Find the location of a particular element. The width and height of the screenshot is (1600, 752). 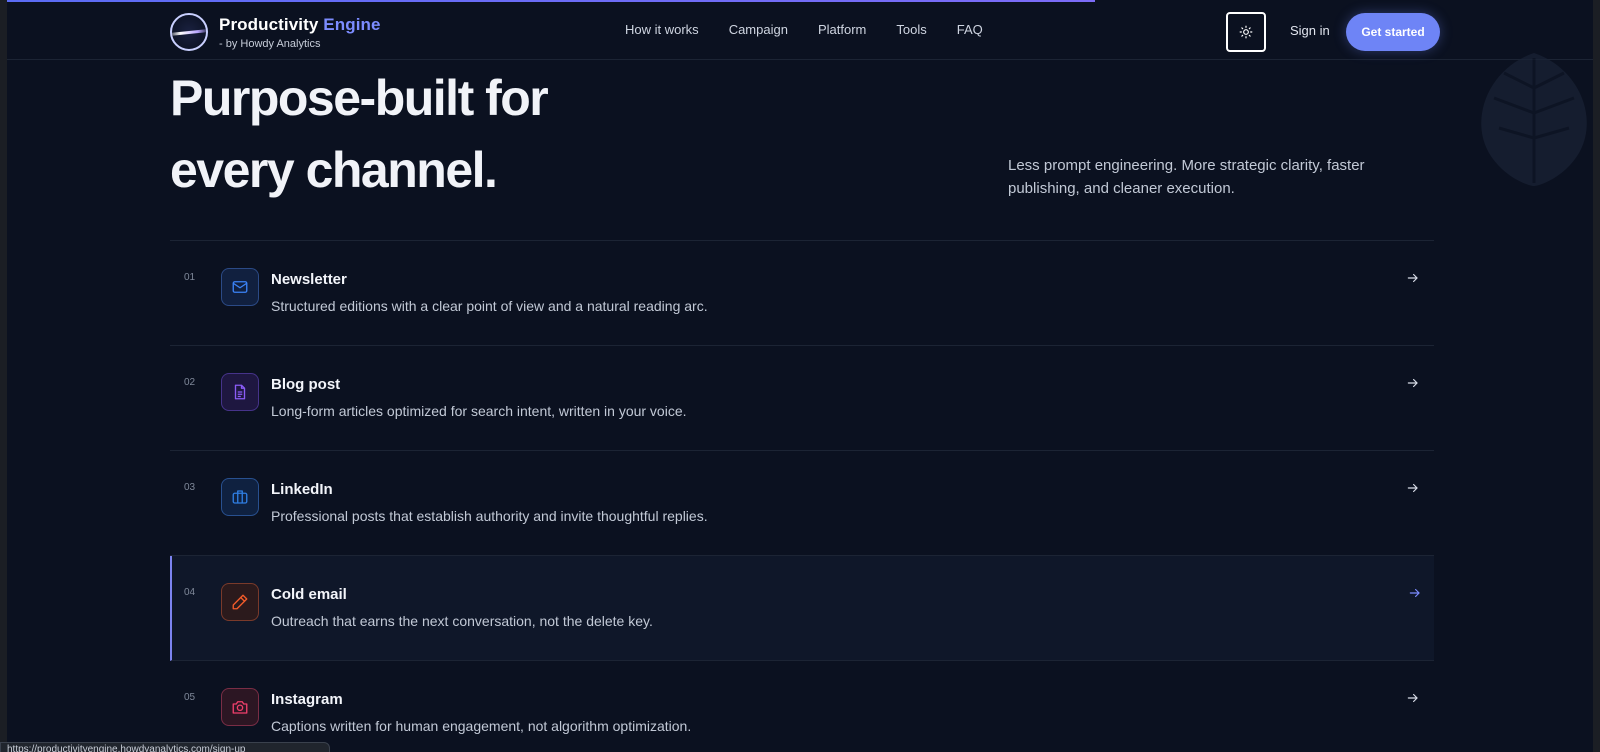

hero-title-line2: every channel. is located at coordinates (334, 170).